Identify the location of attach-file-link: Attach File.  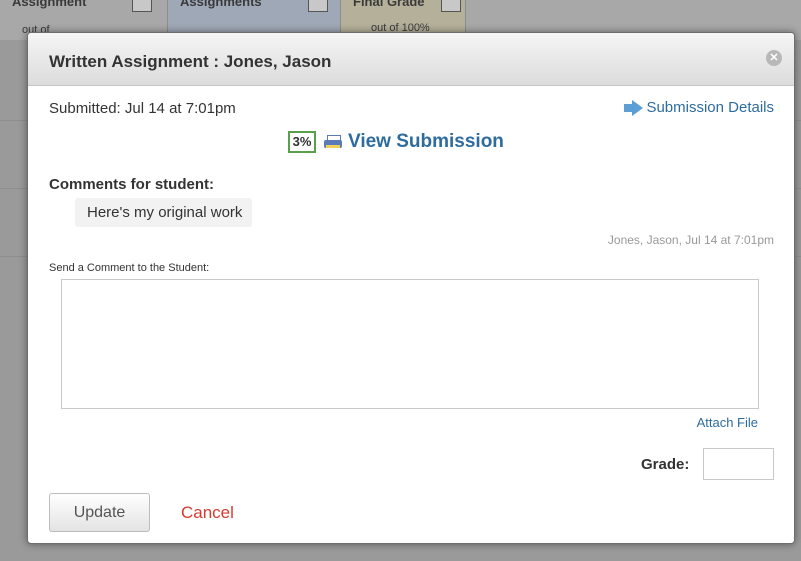
(727, 422).